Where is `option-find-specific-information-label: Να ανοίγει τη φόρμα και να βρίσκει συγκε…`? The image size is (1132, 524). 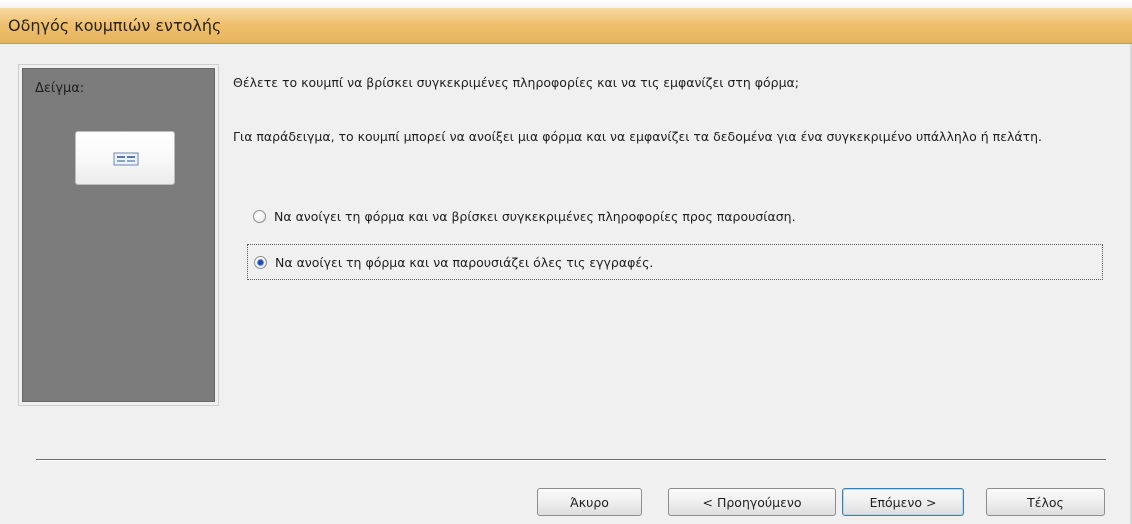
option-find-specific-information-label: Να ανοίγει τη φόρμα και να βρίσκει συγκε… is located at coordinates (535, 216).